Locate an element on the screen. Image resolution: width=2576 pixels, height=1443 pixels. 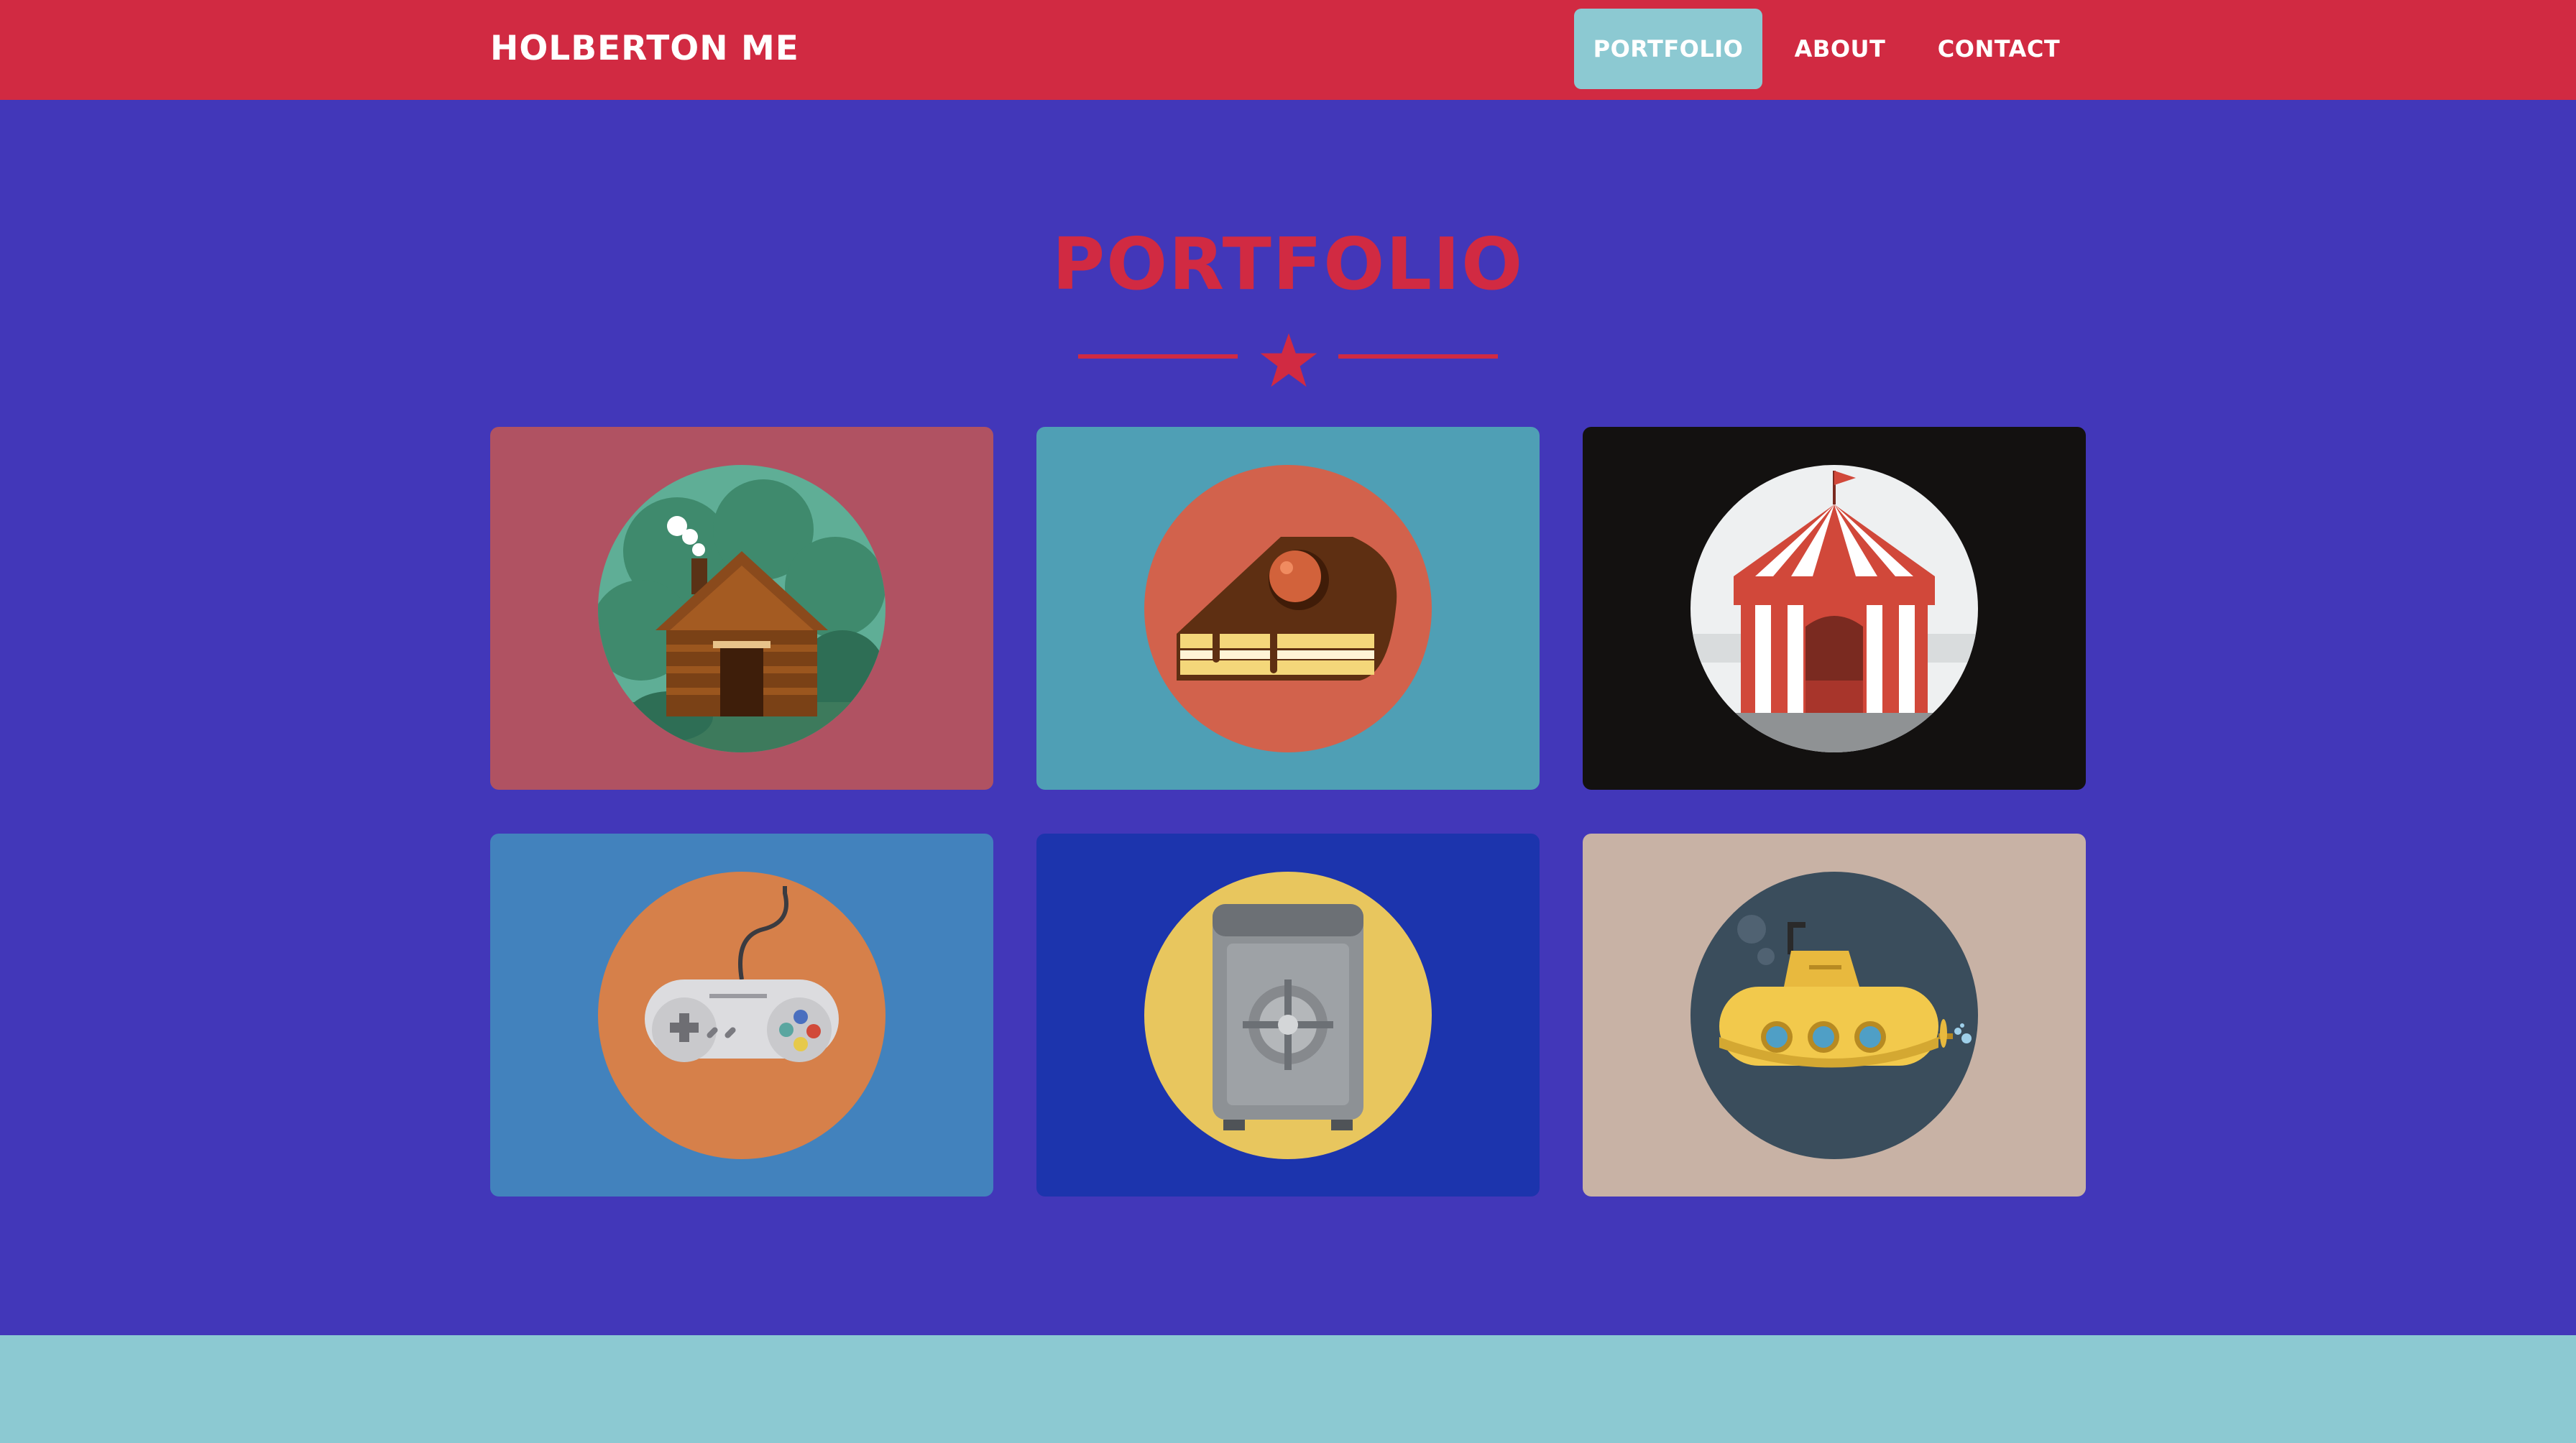
footer is located at coordinates (1288, 1389).